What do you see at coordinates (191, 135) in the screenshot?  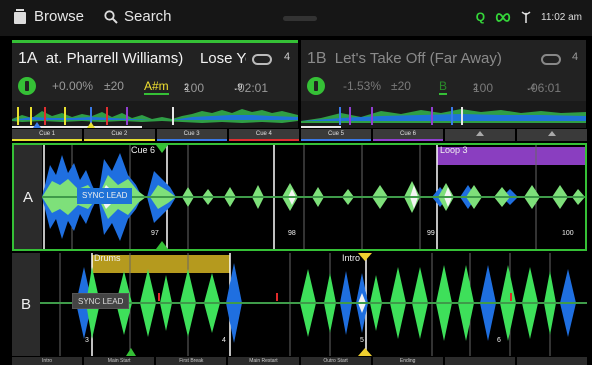 I see `cue-button-3: Cue 3` at bounding box center [191, 135].